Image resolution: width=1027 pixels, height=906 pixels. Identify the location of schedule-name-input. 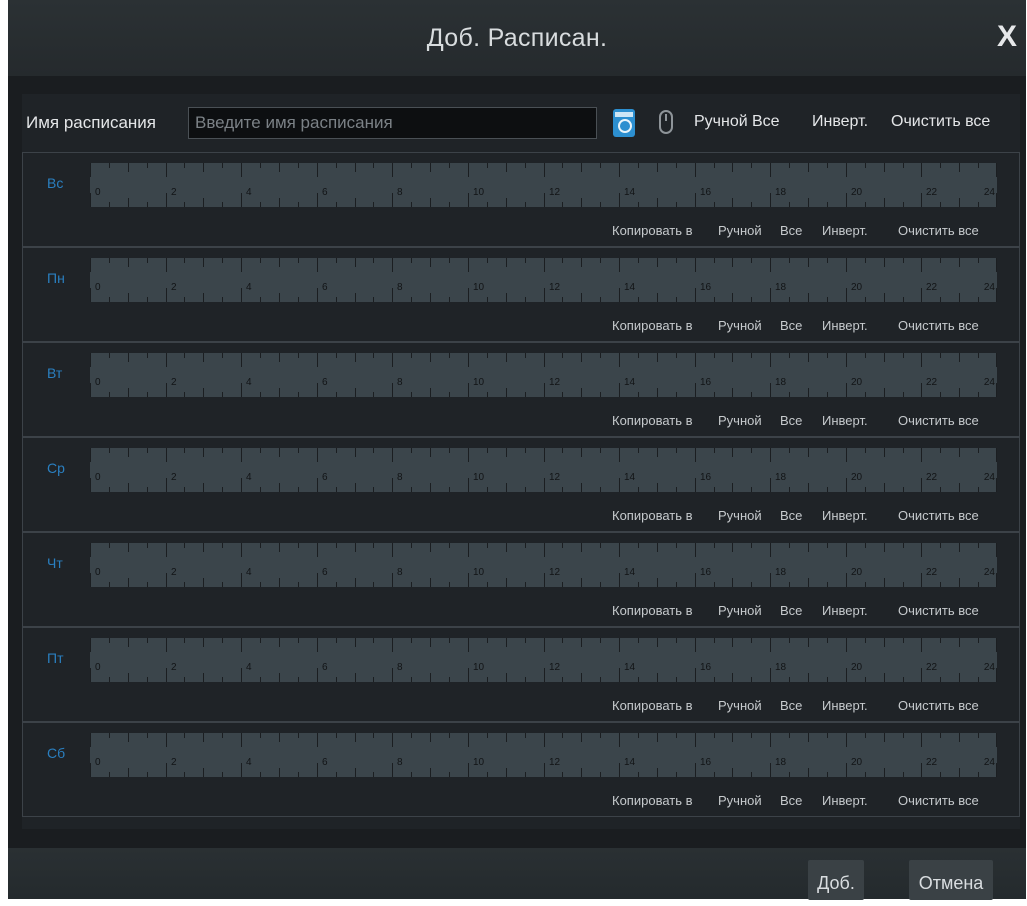
(392, 123).